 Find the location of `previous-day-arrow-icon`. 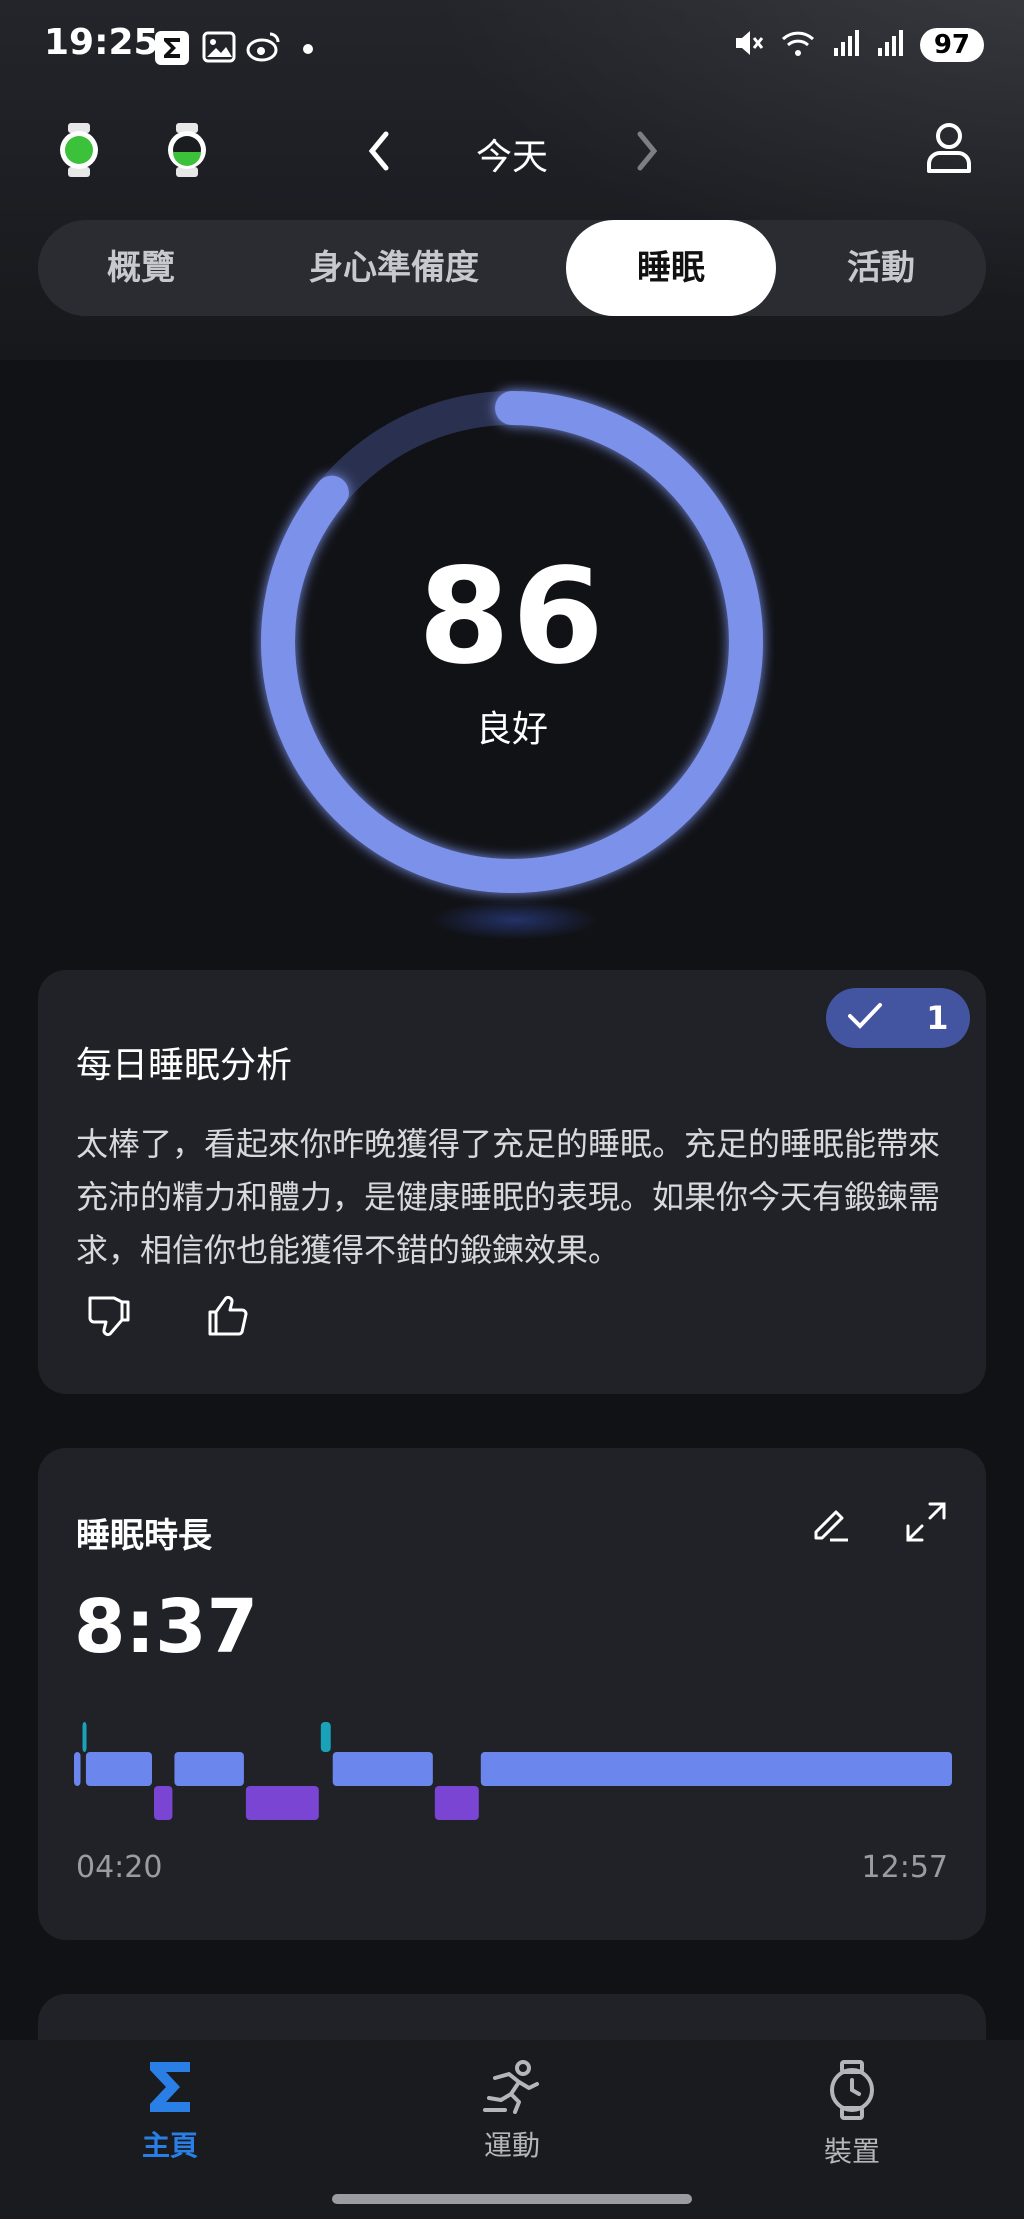

previous-day-arrow-icon is located at coordinates (379, 153).